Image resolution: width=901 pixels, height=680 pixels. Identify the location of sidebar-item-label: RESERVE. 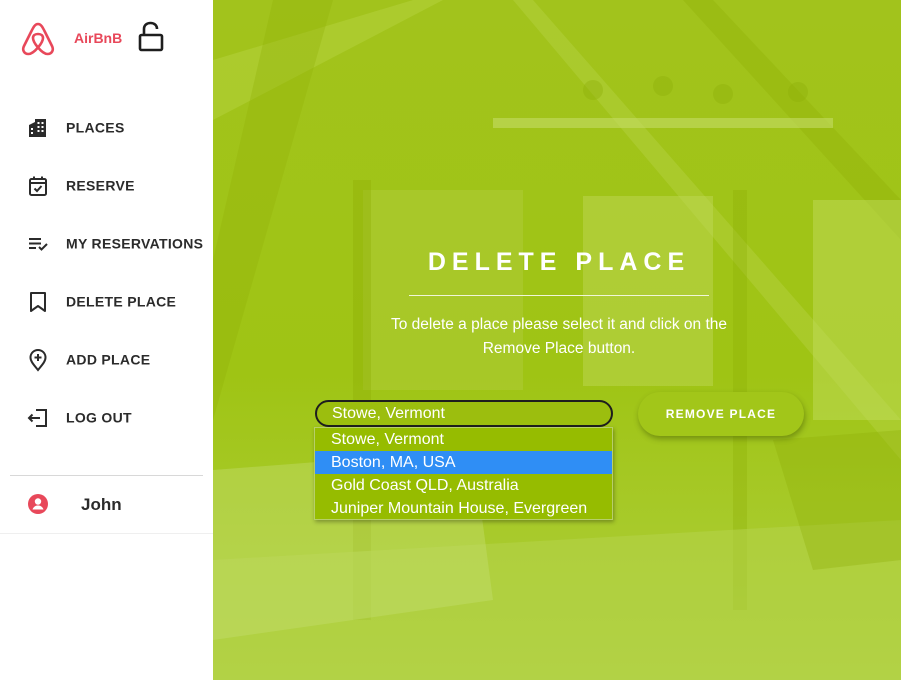
(100, 185).